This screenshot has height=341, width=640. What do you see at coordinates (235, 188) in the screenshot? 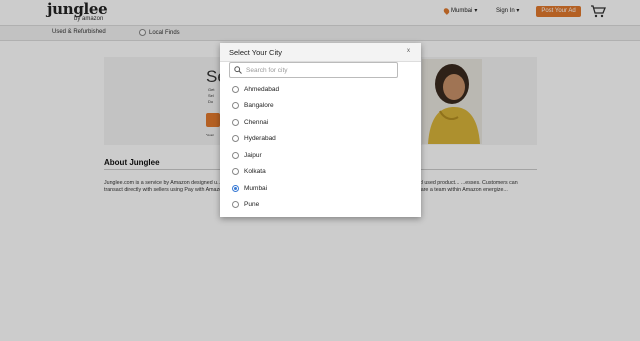
I see `radio-button-selected` at bounding box center [235, 188].